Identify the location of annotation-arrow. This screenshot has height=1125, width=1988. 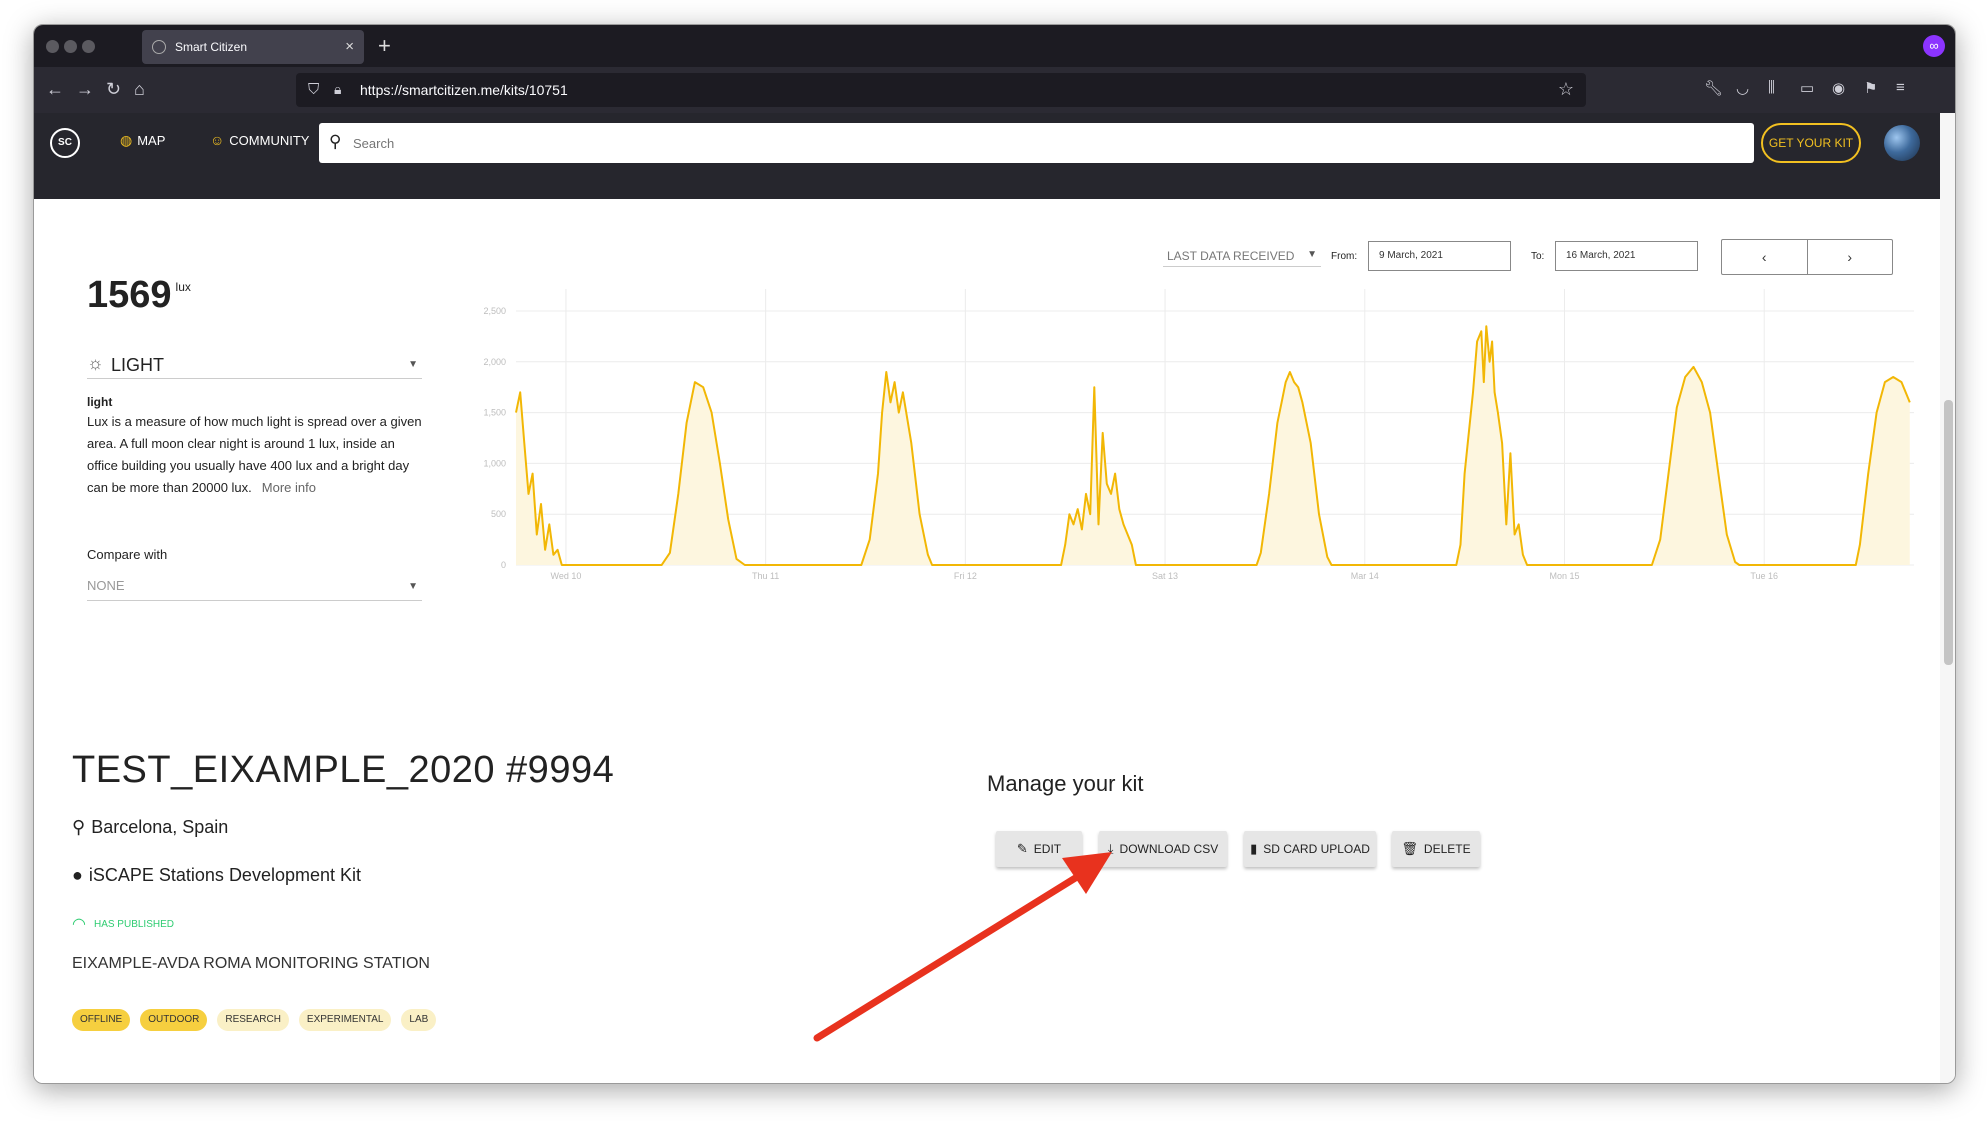
(962, 947).